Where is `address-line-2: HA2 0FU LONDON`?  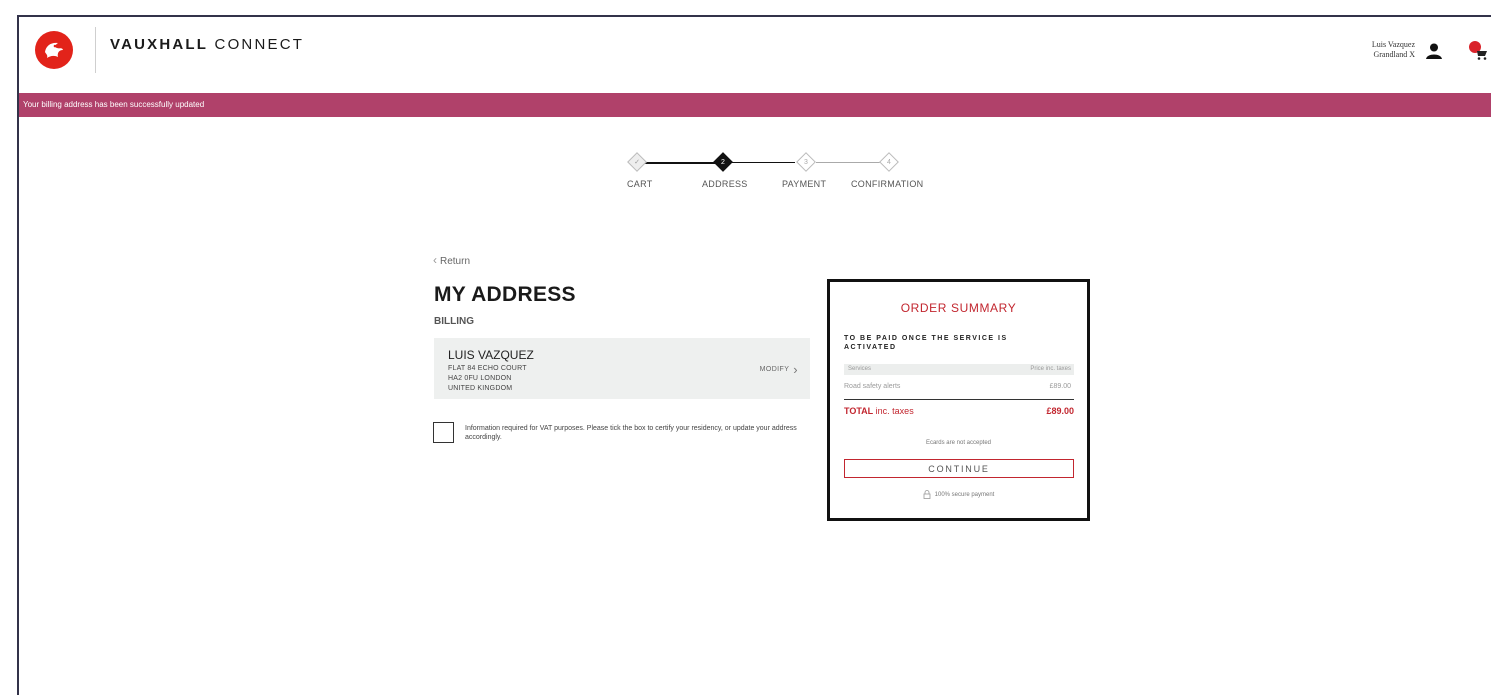 address-line-2: HA2 0FU LONDON is located at coordinates (480, 378).